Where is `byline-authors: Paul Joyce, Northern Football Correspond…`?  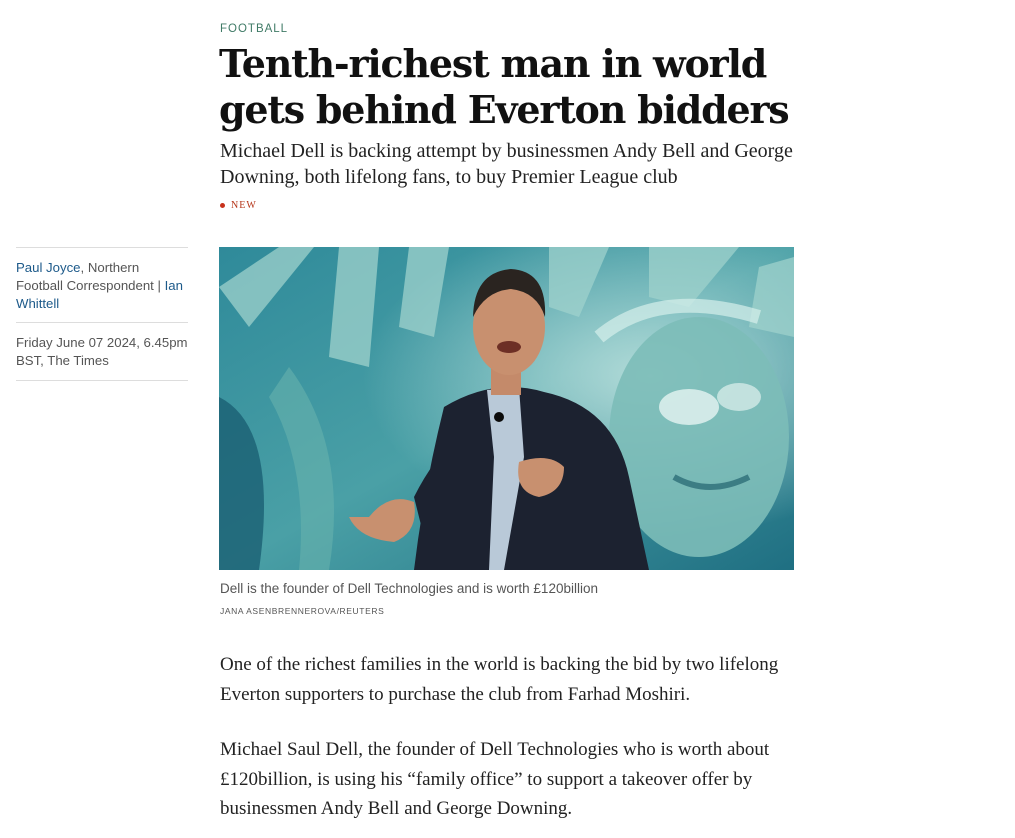 byline-authors: Paul Joyce, Northern Football Correspond… is located at coordinates (102, 285).